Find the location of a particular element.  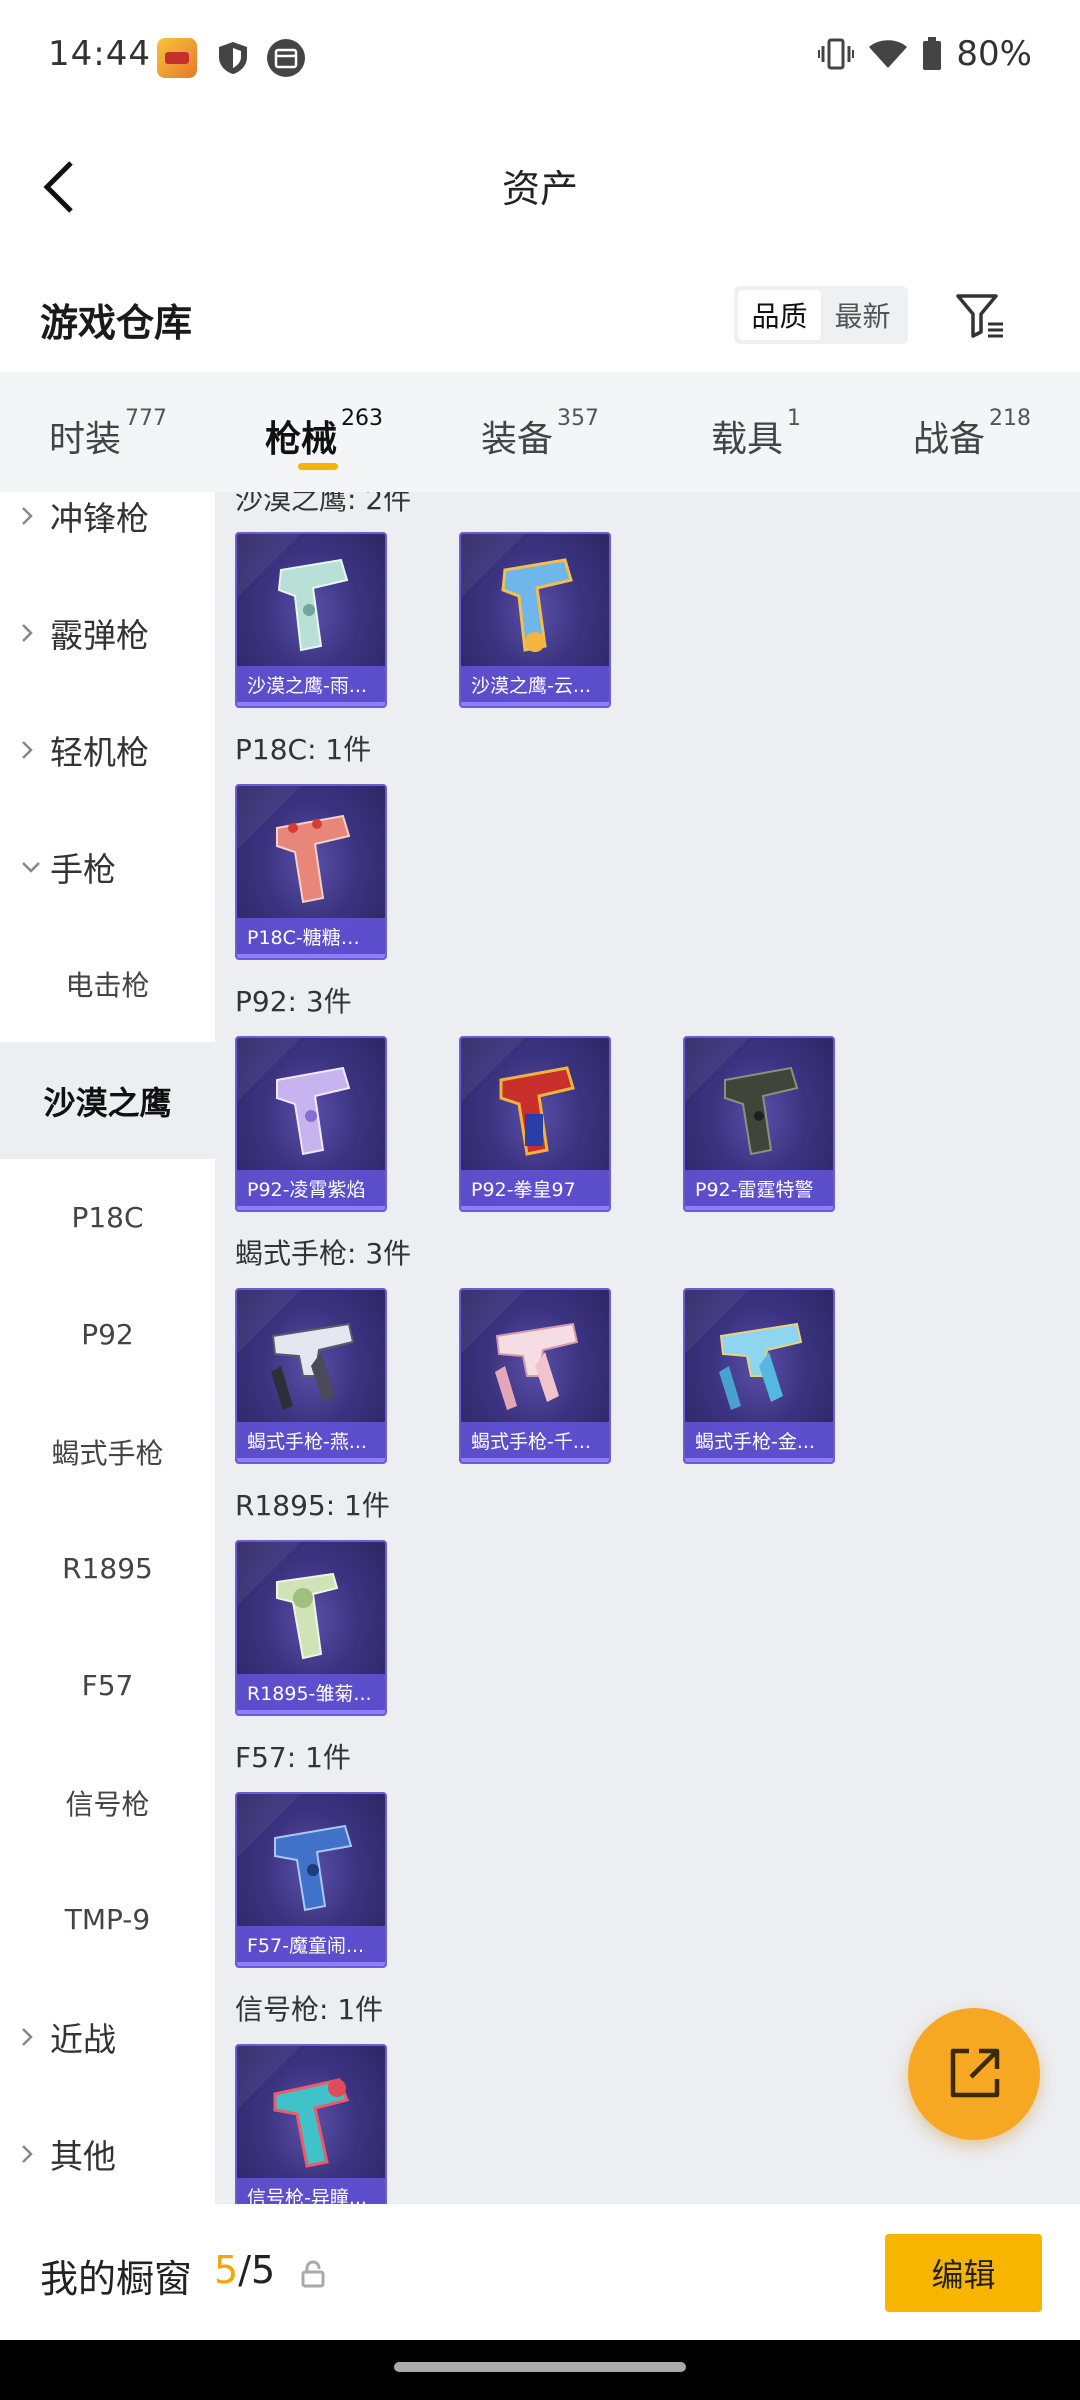

tab-count: 777 is located at coordinates (146, 418).